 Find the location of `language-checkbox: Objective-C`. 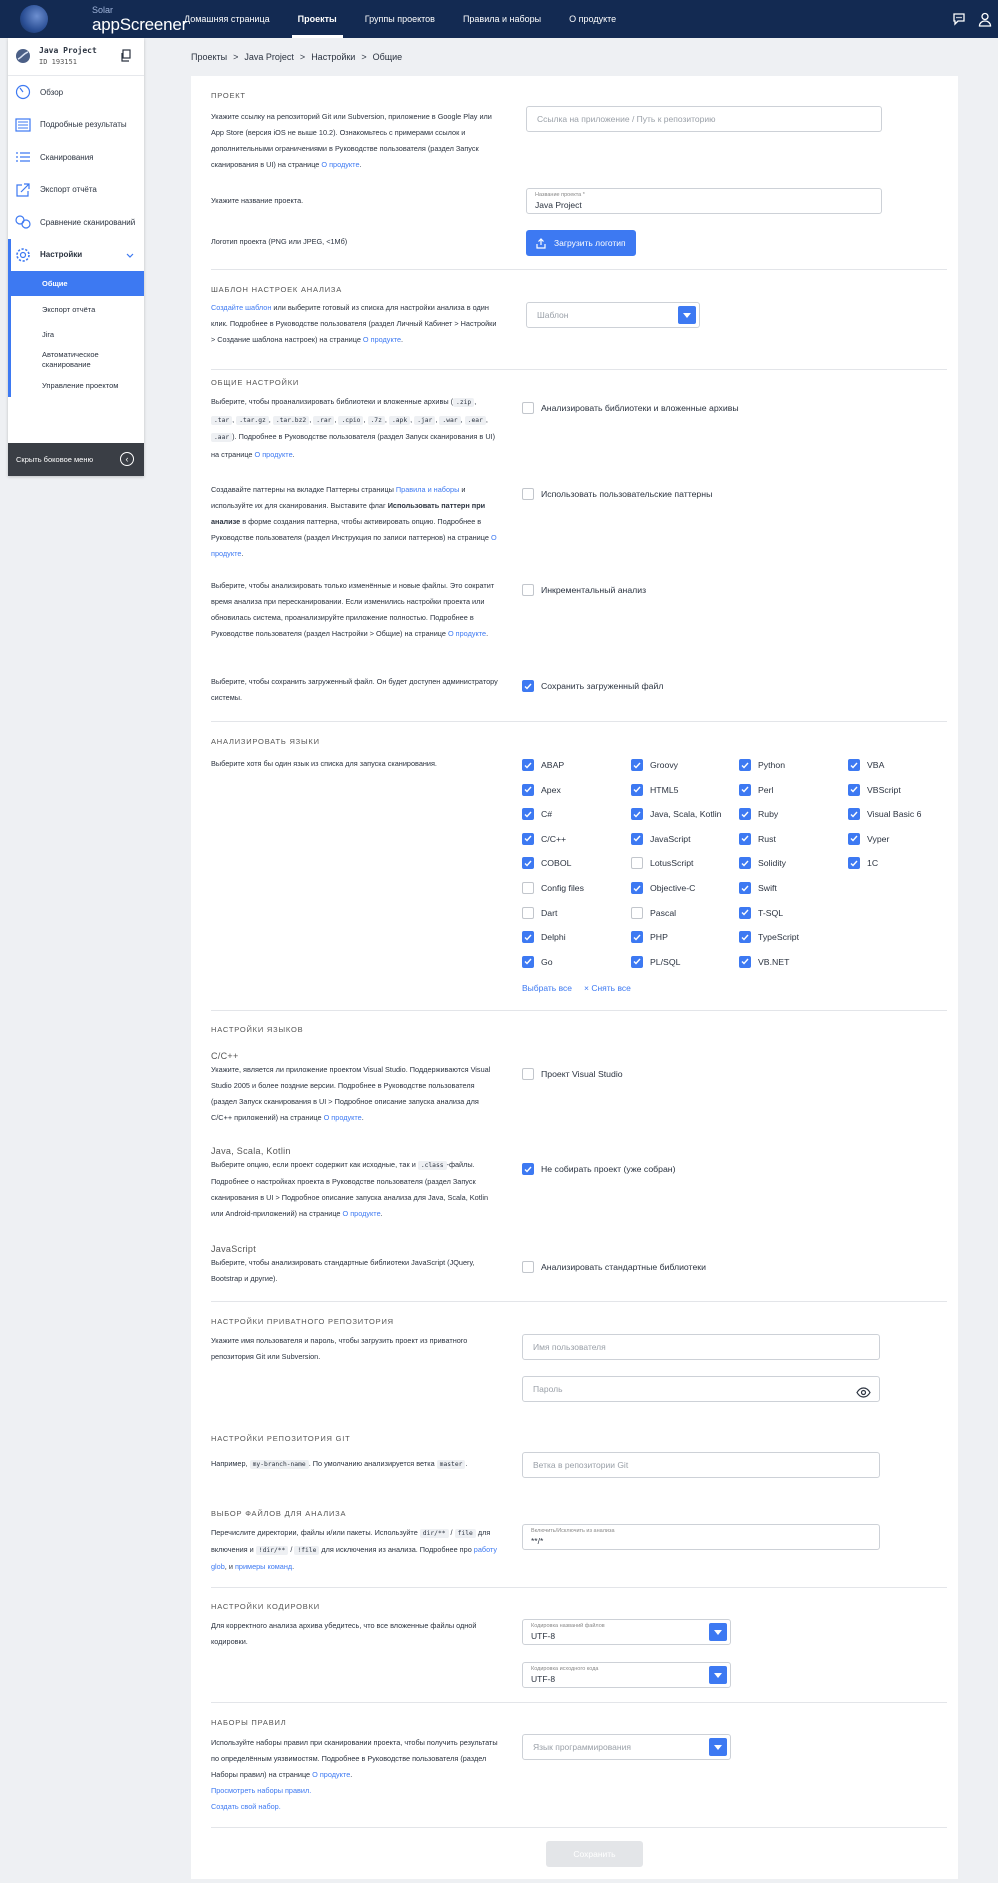

language-checkbox: Objective-C is located at coordinates (663, 888).